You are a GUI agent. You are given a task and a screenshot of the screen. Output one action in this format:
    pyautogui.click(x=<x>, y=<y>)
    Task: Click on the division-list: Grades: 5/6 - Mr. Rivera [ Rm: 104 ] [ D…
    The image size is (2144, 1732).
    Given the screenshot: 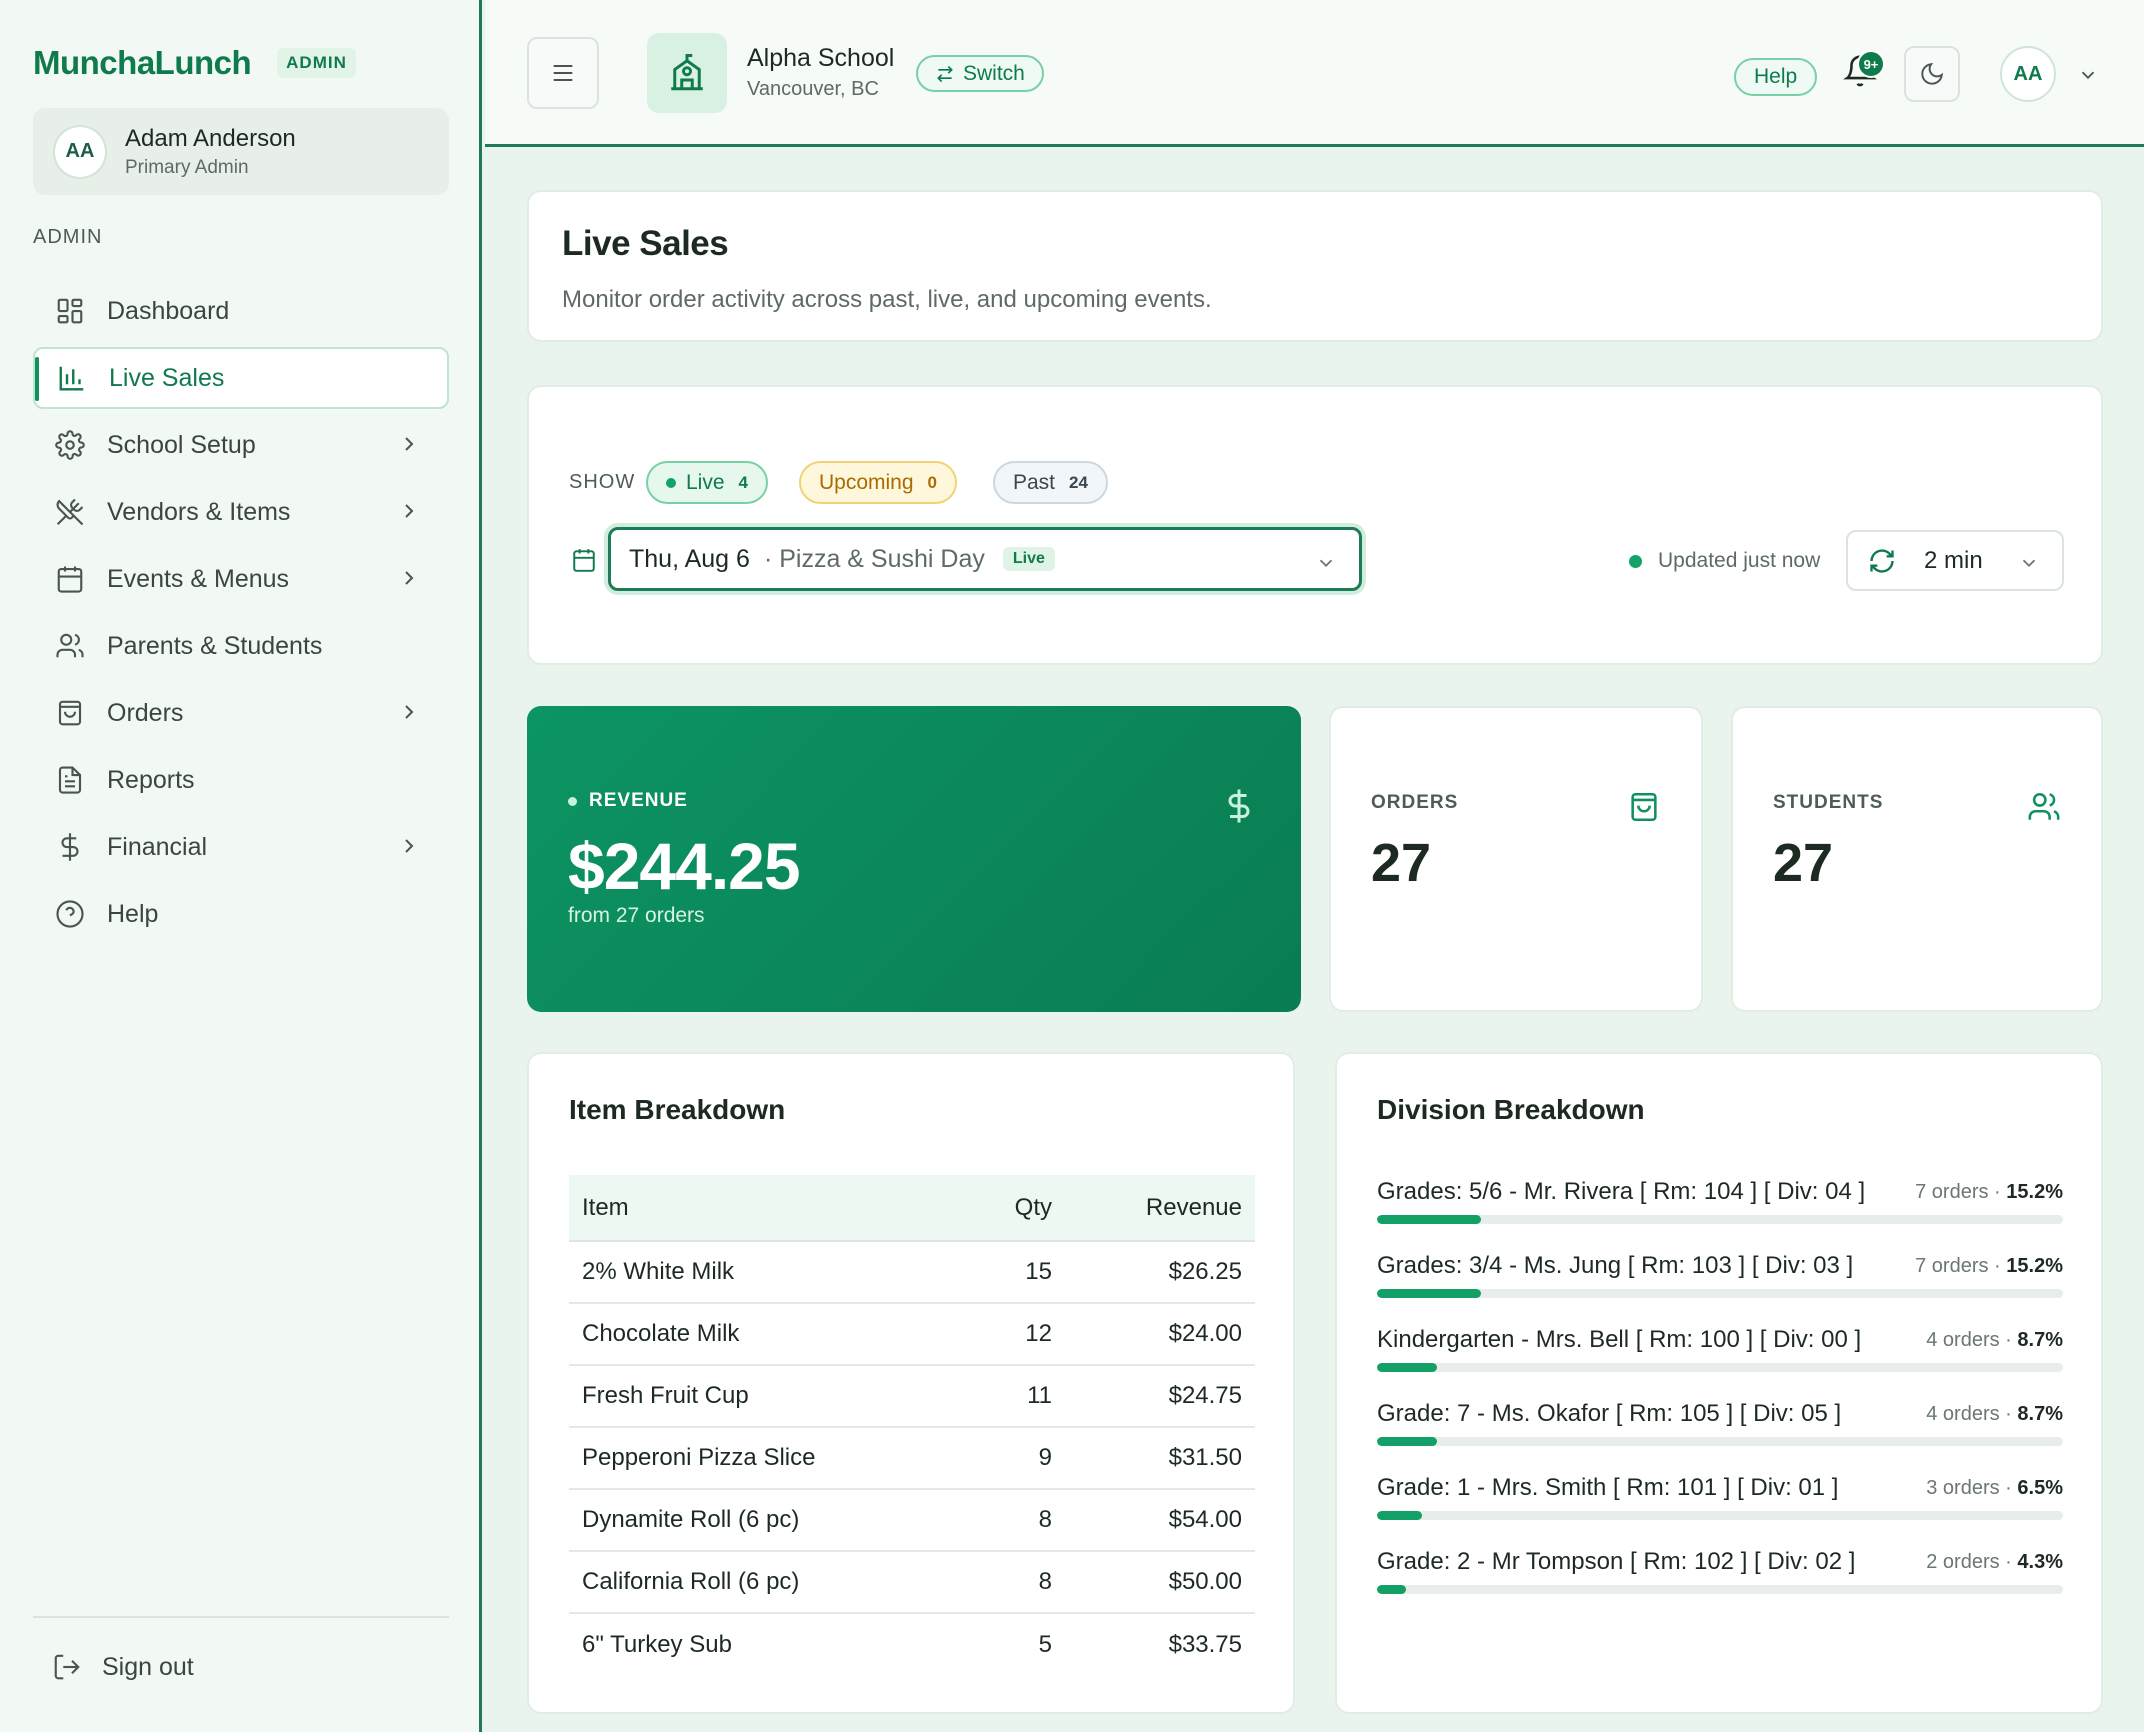 What is the action you would take?
    pyautogui.click(x=1720, y=1400)
    